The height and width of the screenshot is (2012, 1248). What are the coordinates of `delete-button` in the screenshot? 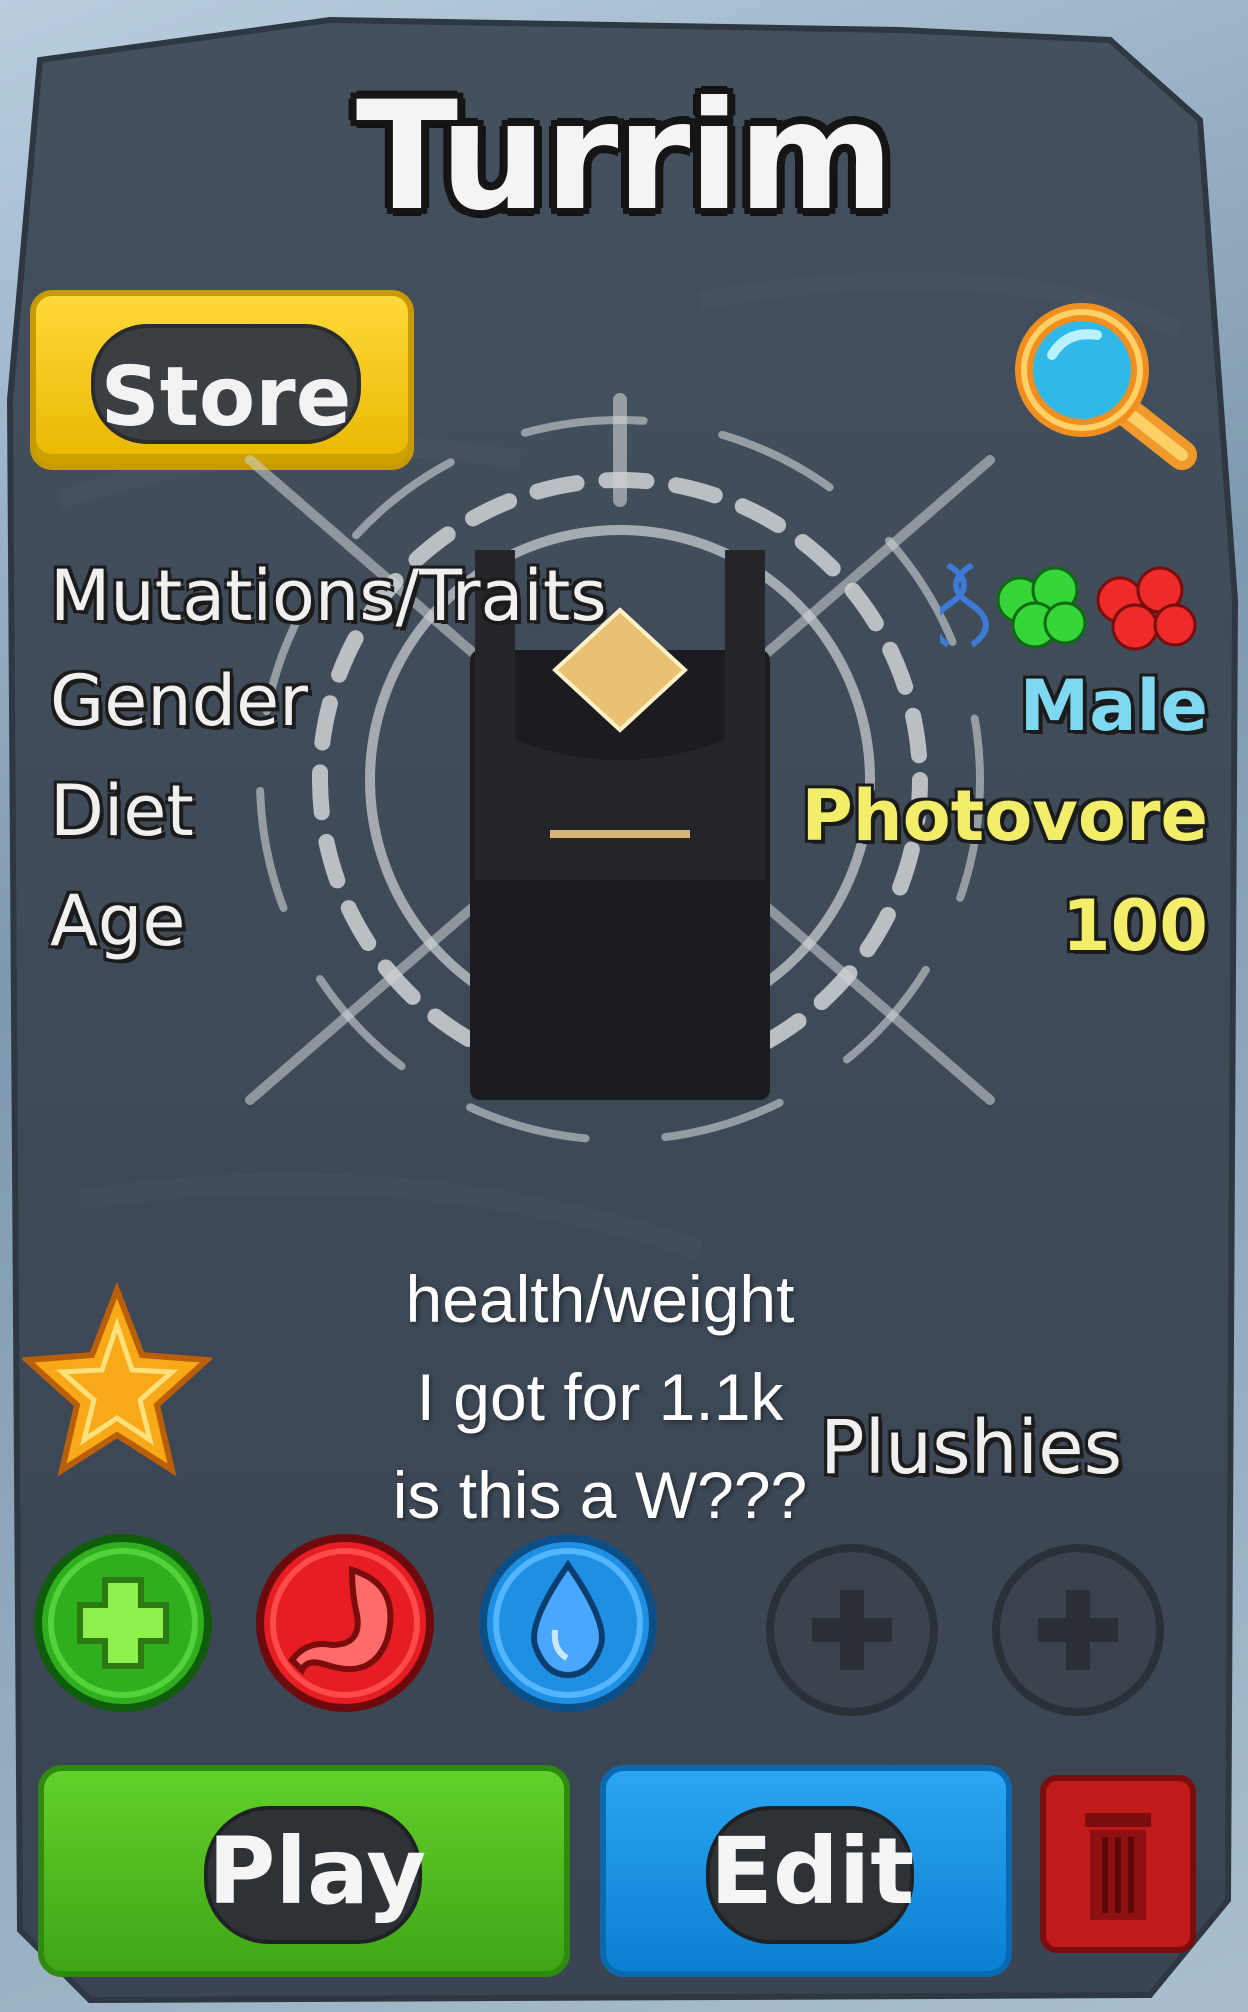 It's located at (1118, 1864).